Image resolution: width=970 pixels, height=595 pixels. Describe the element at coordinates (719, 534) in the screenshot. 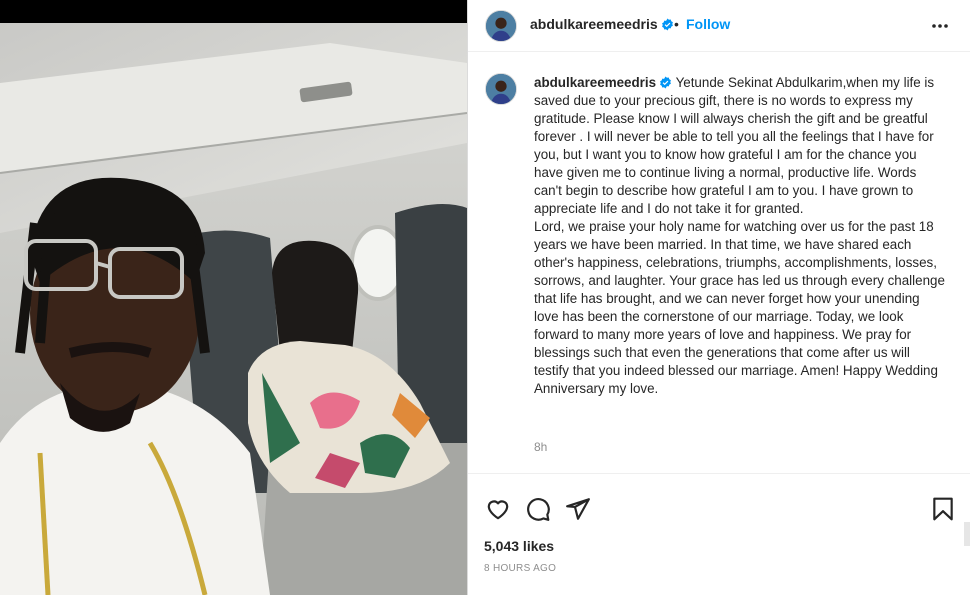

I see `post-actions: 5,043 likes 8 HOURS AGO` at that location.